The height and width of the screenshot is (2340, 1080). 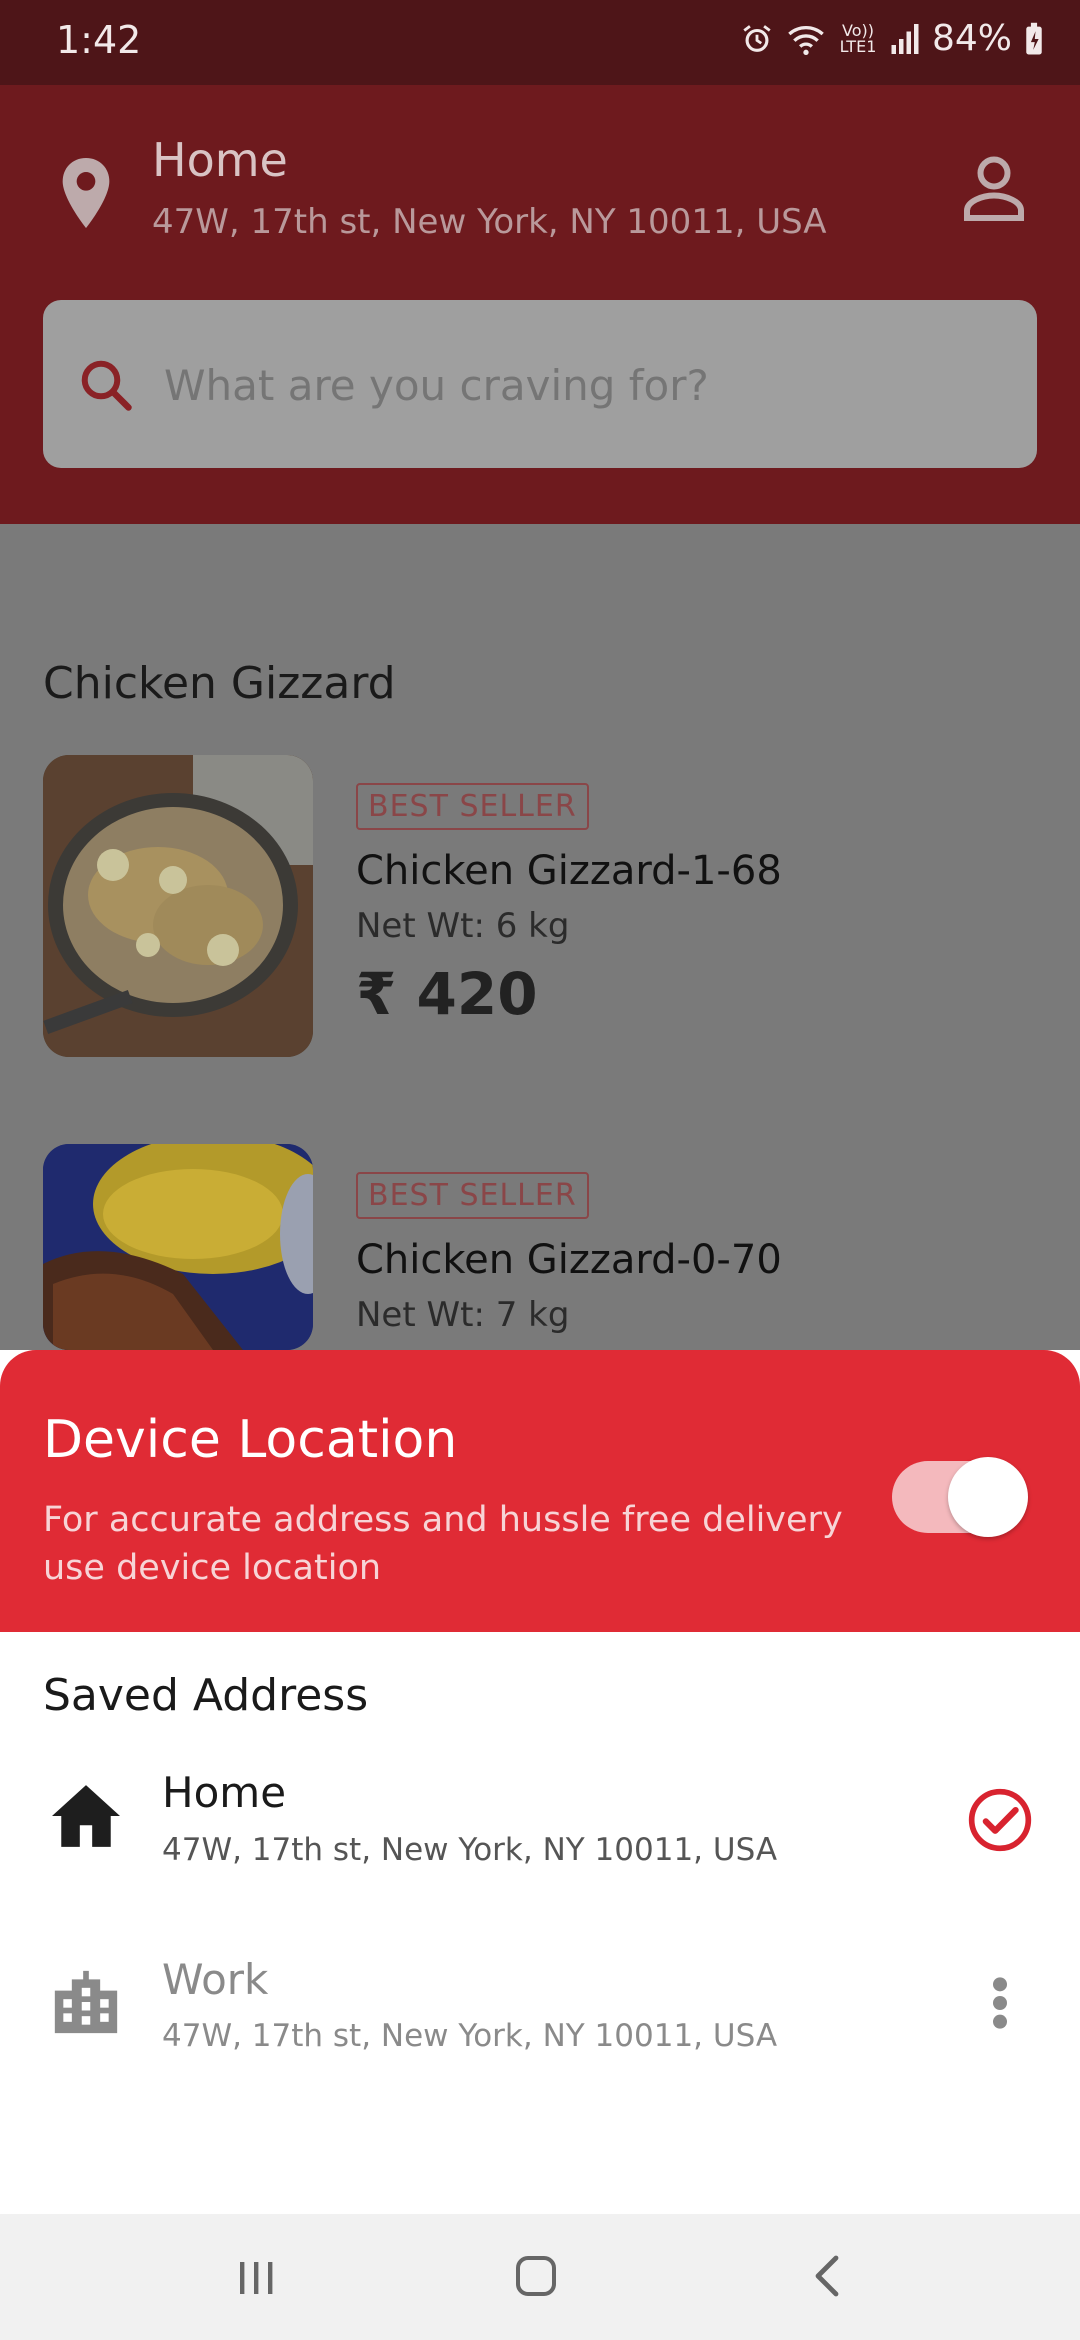 What do you see at coordinates (828, 2276) in the screenshot?
I see `back-icon` at bounding box center [828, 2276].